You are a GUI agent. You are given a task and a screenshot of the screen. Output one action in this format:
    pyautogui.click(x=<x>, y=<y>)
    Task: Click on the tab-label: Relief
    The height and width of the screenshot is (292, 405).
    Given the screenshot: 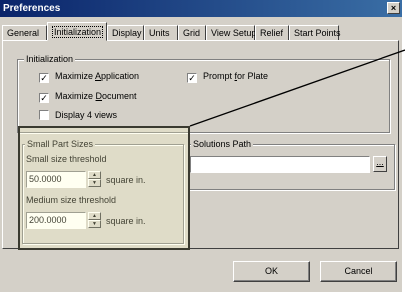 What is the action you would take?
    pyautogui.click(x=272, y=33)
    